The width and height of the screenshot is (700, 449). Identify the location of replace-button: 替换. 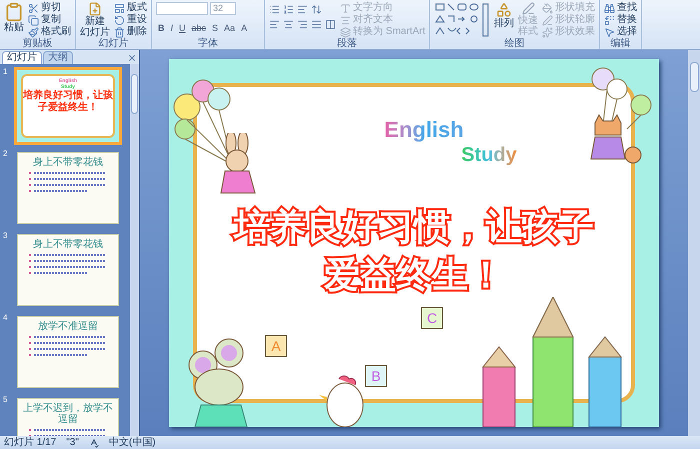
(621, 20).